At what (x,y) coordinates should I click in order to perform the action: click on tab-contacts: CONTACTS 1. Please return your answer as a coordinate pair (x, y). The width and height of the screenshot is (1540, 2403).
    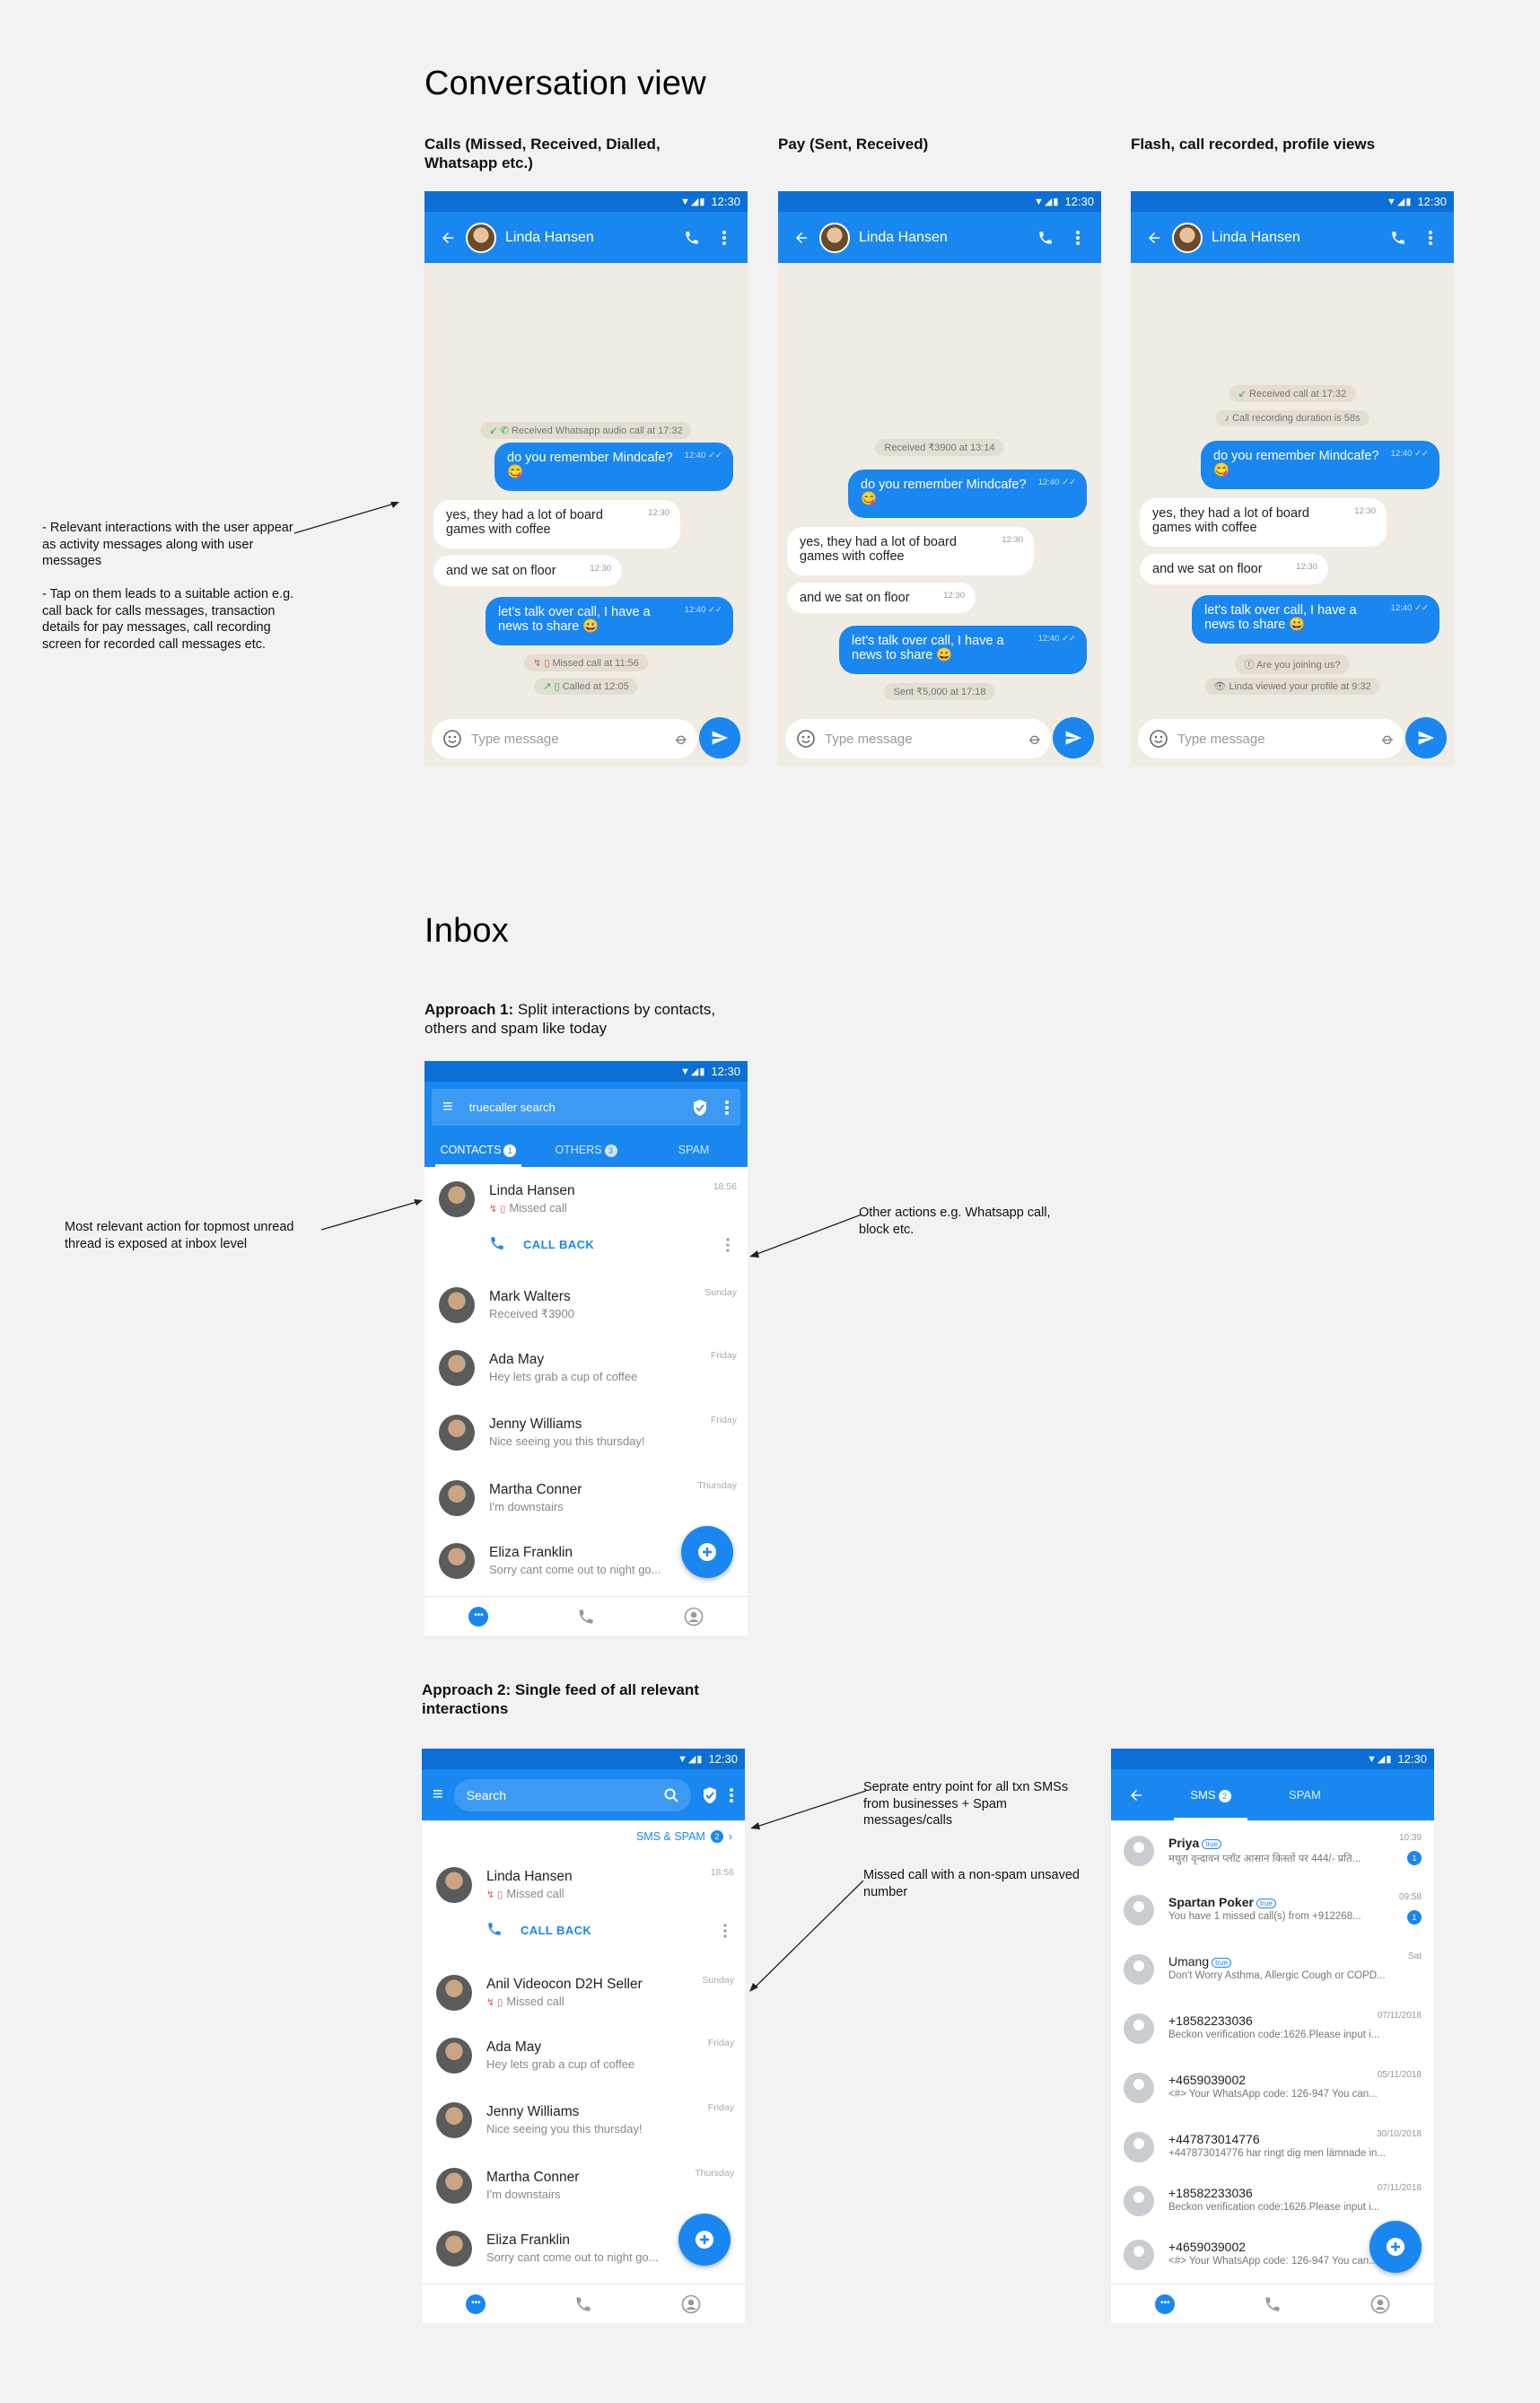
    Looking at the image, I should click on (478, 1150).